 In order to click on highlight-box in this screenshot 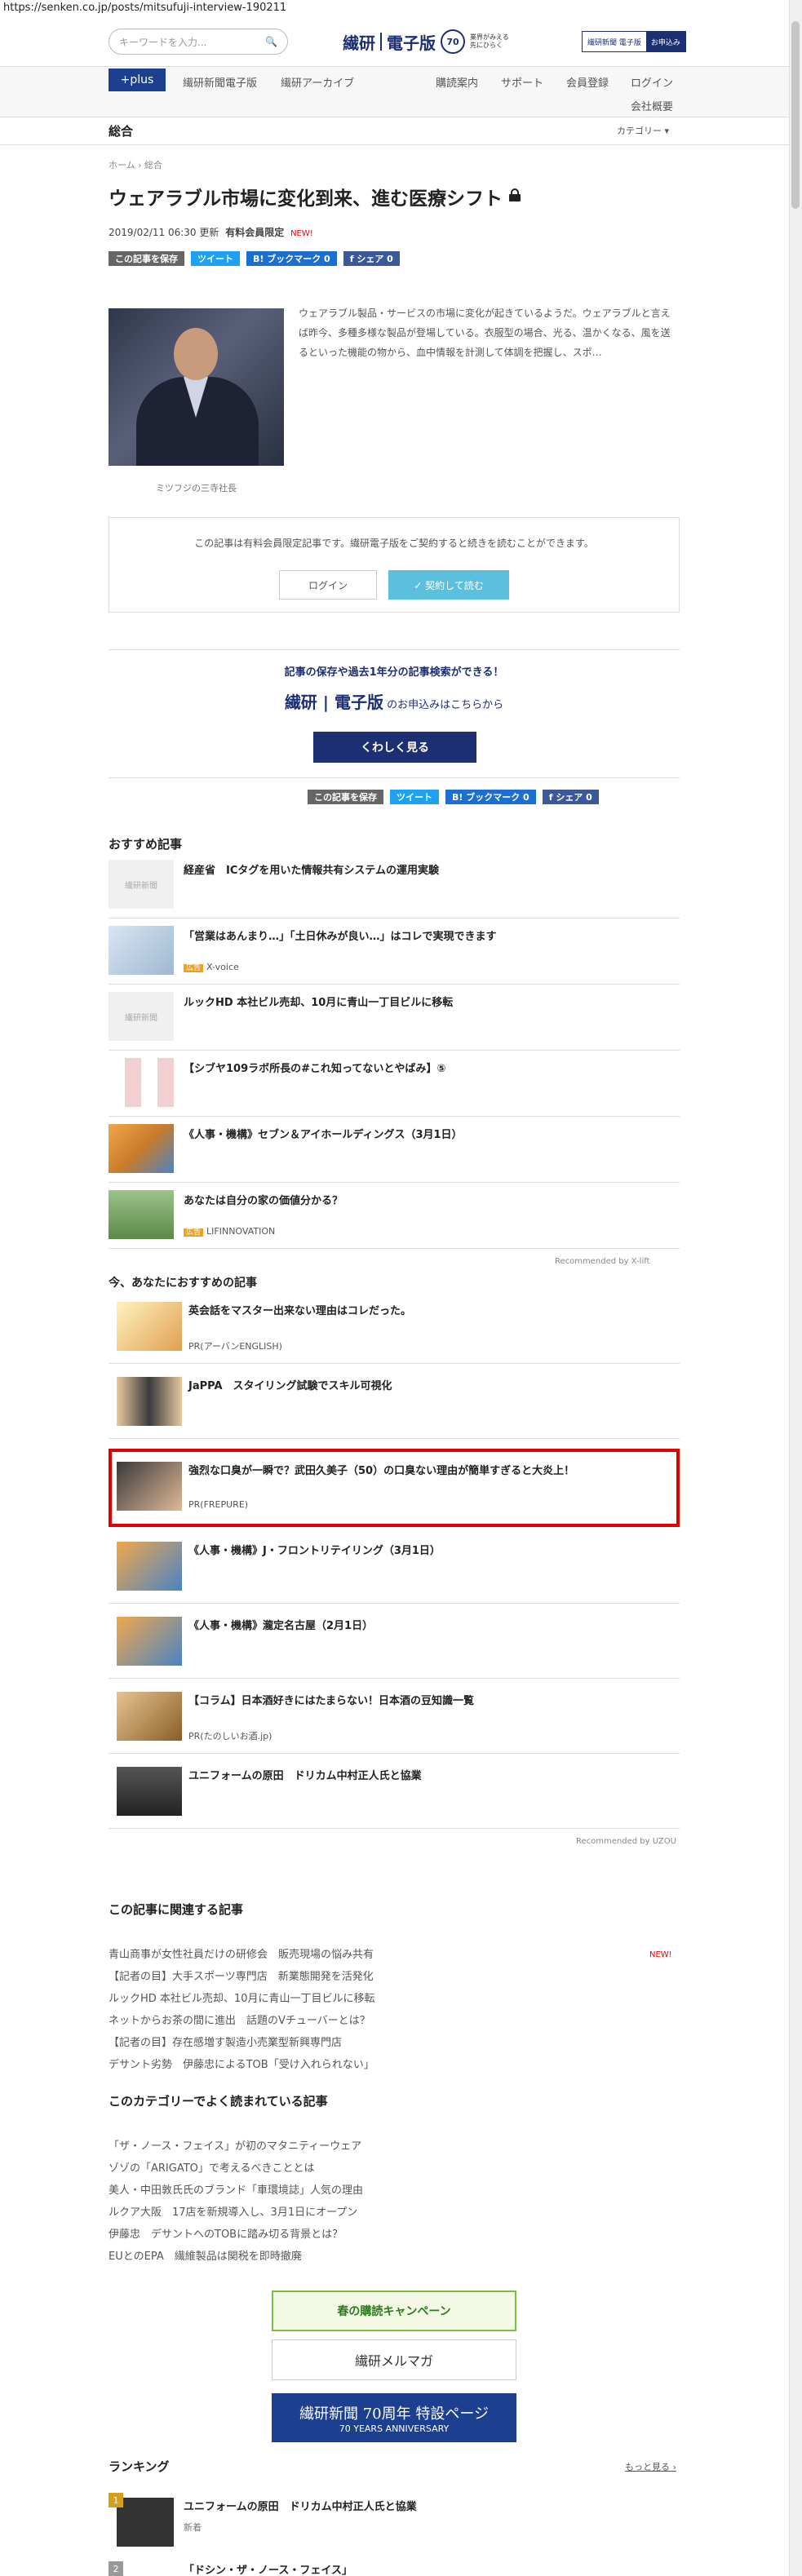, I will do `click(394, 1488)`.